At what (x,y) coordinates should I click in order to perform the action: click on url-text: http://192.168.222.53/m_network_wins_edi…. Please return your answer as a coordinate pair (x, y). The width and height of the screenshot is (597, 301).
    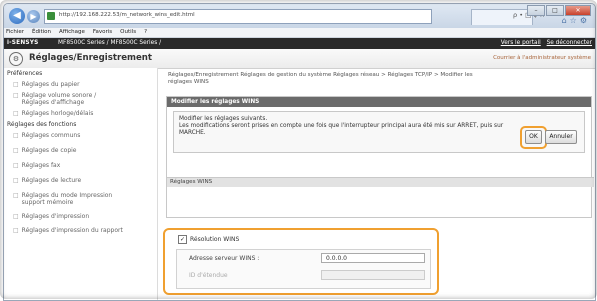
    Looking at the image, I should click on (127, 15).